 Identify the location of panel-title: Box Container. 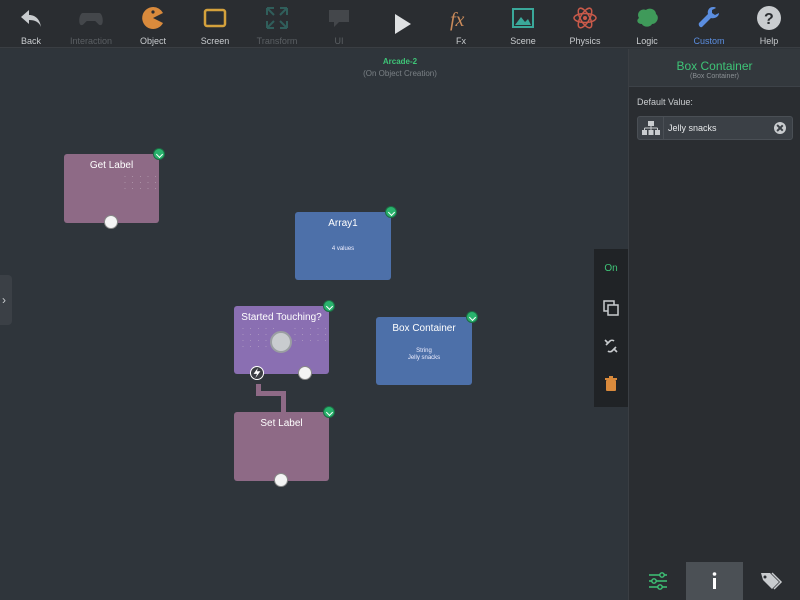
(714, 66).